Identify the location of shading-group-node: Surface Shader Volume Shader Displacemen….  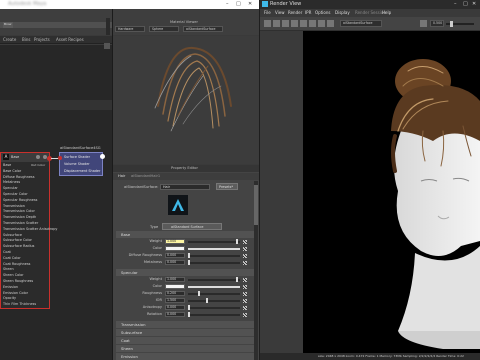
(80, 164).